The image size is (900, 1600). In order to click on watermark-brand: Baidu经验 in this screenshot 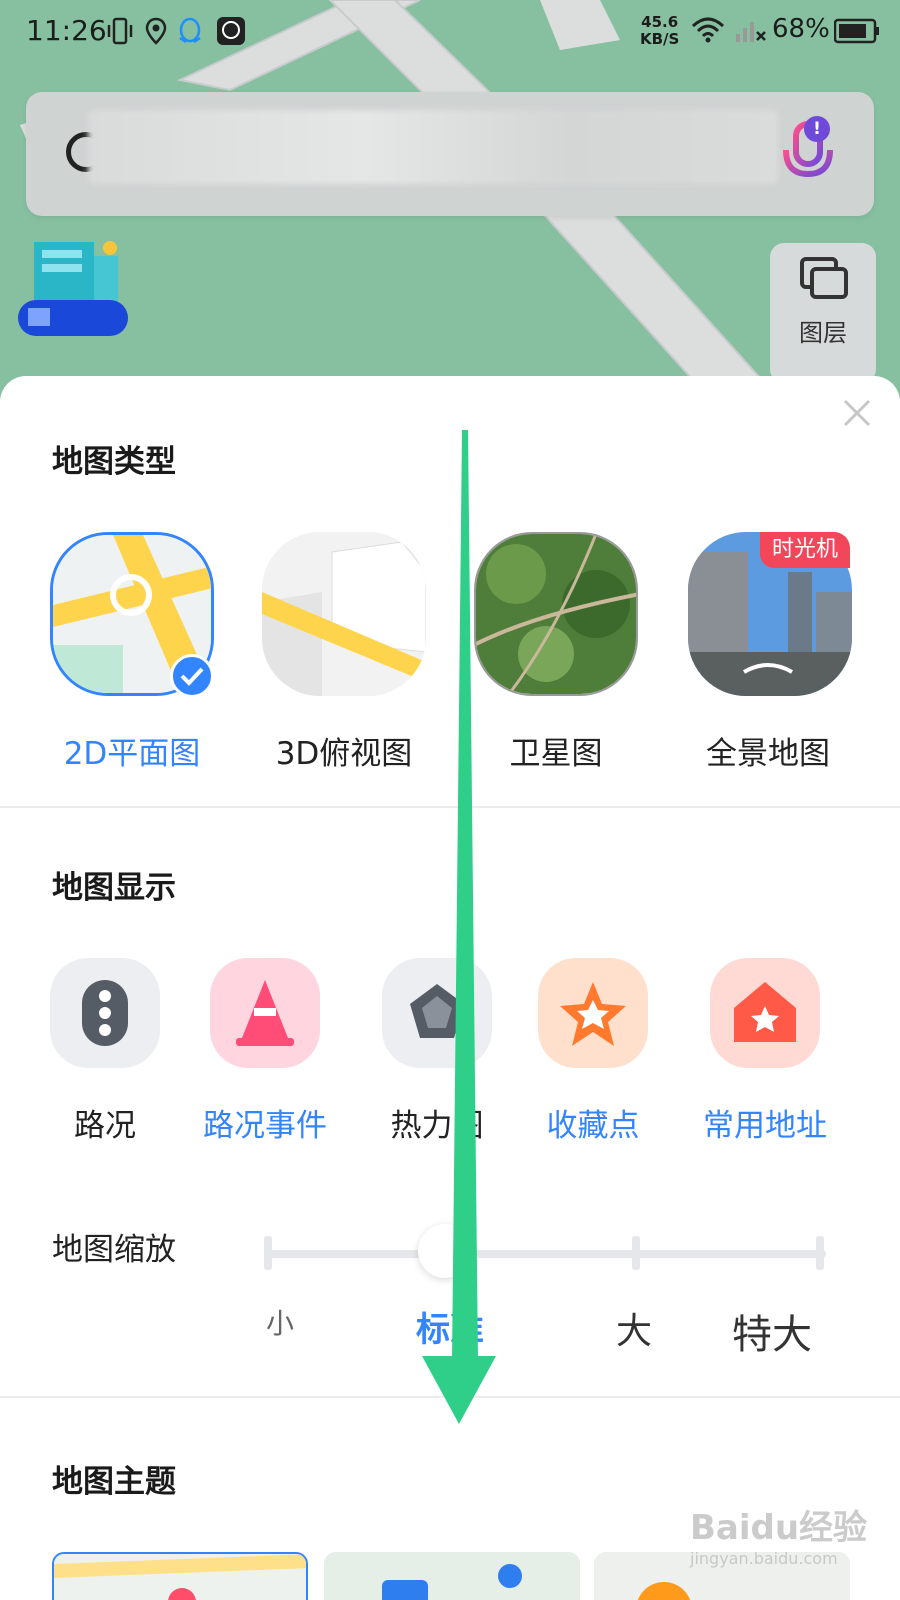, I will do `click(779, 1528)`.